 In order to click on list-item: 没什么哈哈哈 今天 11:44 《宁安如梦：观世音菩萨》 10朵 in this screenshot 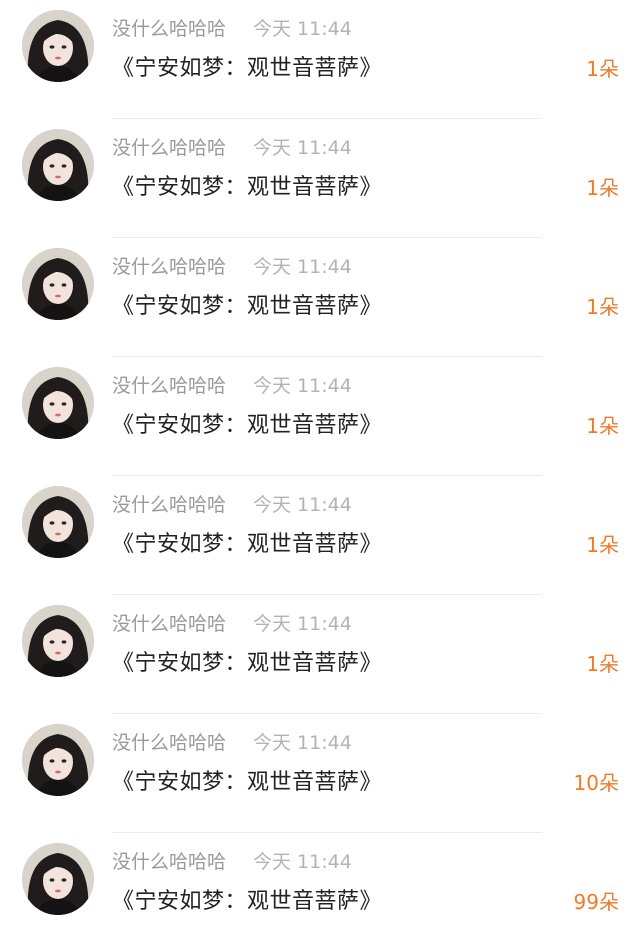, I will do `click(320, 773)`.